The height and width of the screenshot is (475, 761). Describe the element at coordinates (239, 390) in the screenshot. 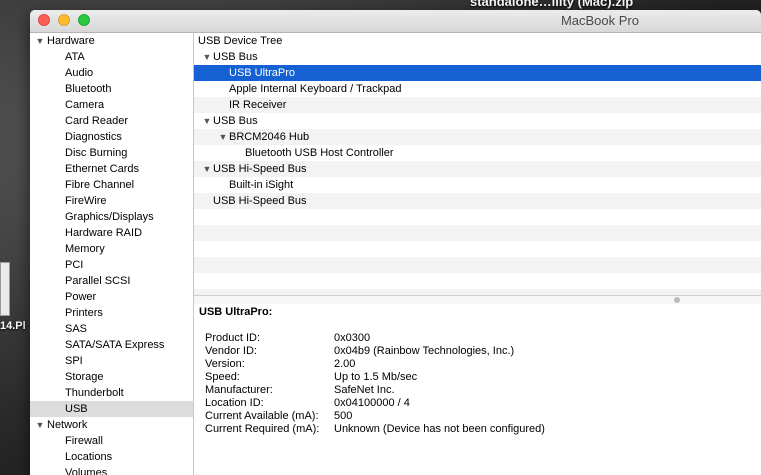

I see `detail-field-key: Manufacturer:` at that location.